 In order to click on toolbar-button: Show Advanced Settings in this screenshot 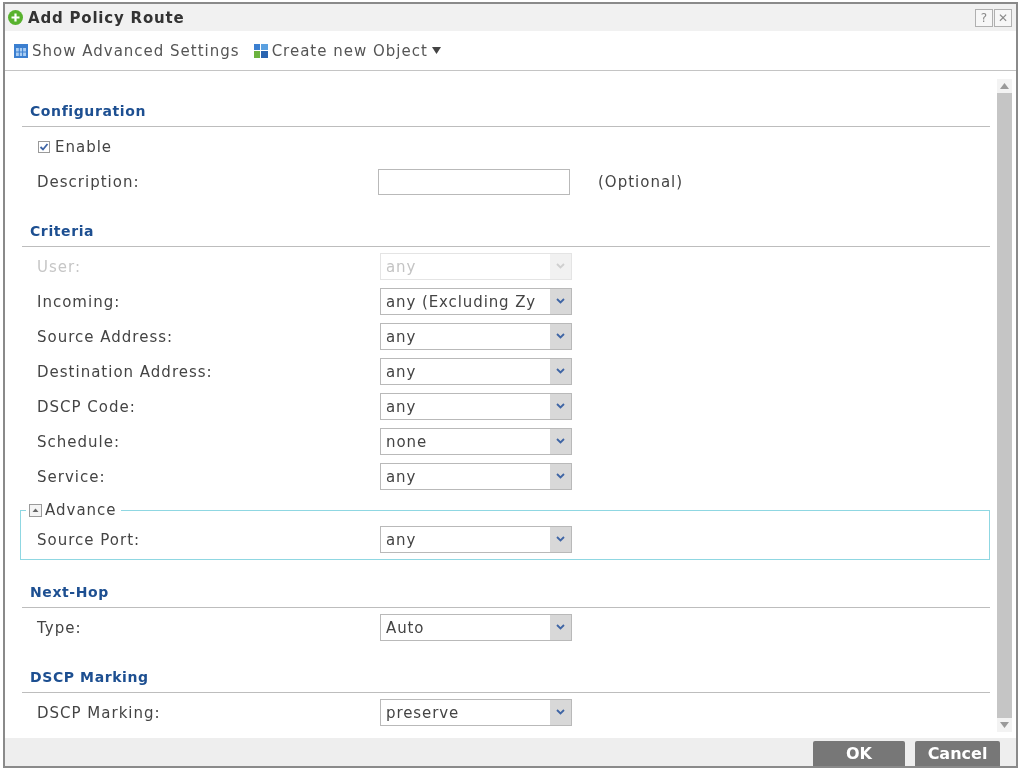, I will do `click(127, 50)`.